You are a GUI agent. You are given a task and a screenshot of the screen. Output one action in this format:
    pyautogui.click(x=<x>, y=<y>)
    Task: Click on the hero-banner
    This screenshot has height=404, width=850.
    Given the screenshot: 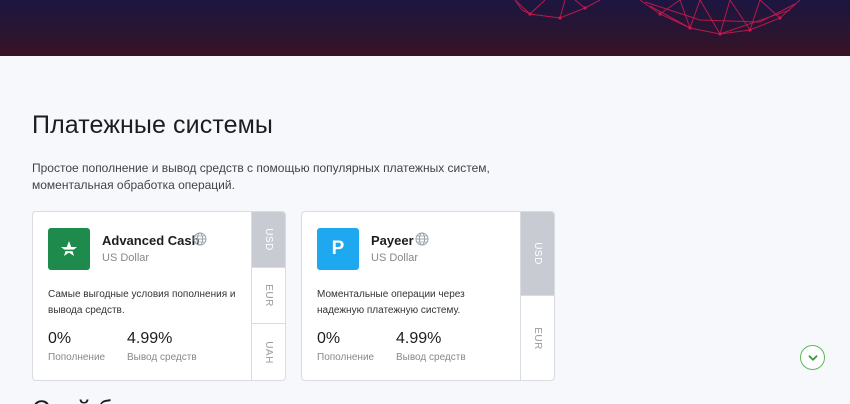 What is the action you would take?
    pyautogui.click(x=425, y=28)
    